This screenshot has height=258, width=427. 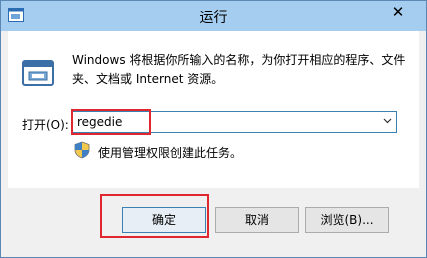 What do you see at coordinates (154, 216) in the screenshot?
I see `highlight-box-ok` at bounding box center [154, 216].